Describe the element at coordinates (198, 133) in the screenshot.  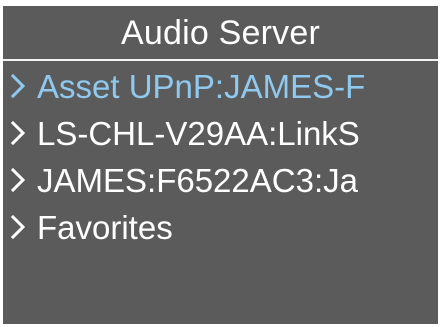
I see `menu-item-label: LS-CHL-V29AA:LinkS` at that location.